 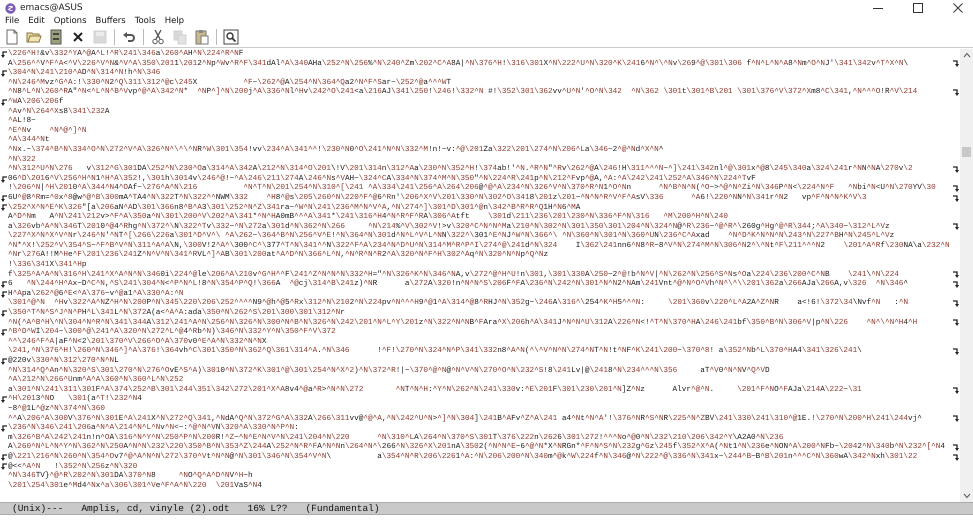 What do you see at coordinates (958, 8) in the screenshot?
I see `close-icon` at bounding box center [958, 8].